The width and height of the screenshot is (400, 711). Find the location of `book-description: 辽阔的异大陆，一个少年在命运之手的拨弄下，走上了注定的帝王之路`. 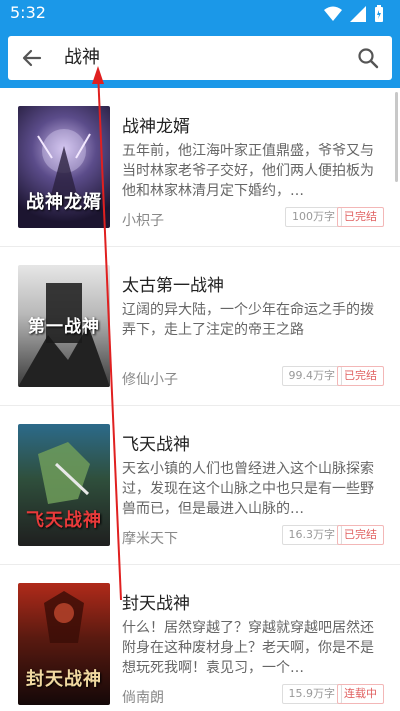

book-description: 辽阔的异大陆，一个少年在命运之手的拨弄下，走上了注定的帝王之路 is located at coordinates (248, 320).